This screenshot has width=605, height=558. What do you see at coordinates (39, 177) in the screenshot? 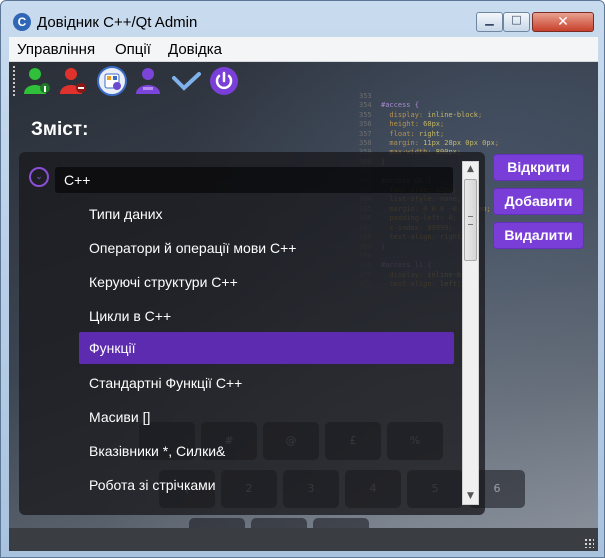
I see `chevron-down-icon: ⌄` at bounding box center [39, 177].